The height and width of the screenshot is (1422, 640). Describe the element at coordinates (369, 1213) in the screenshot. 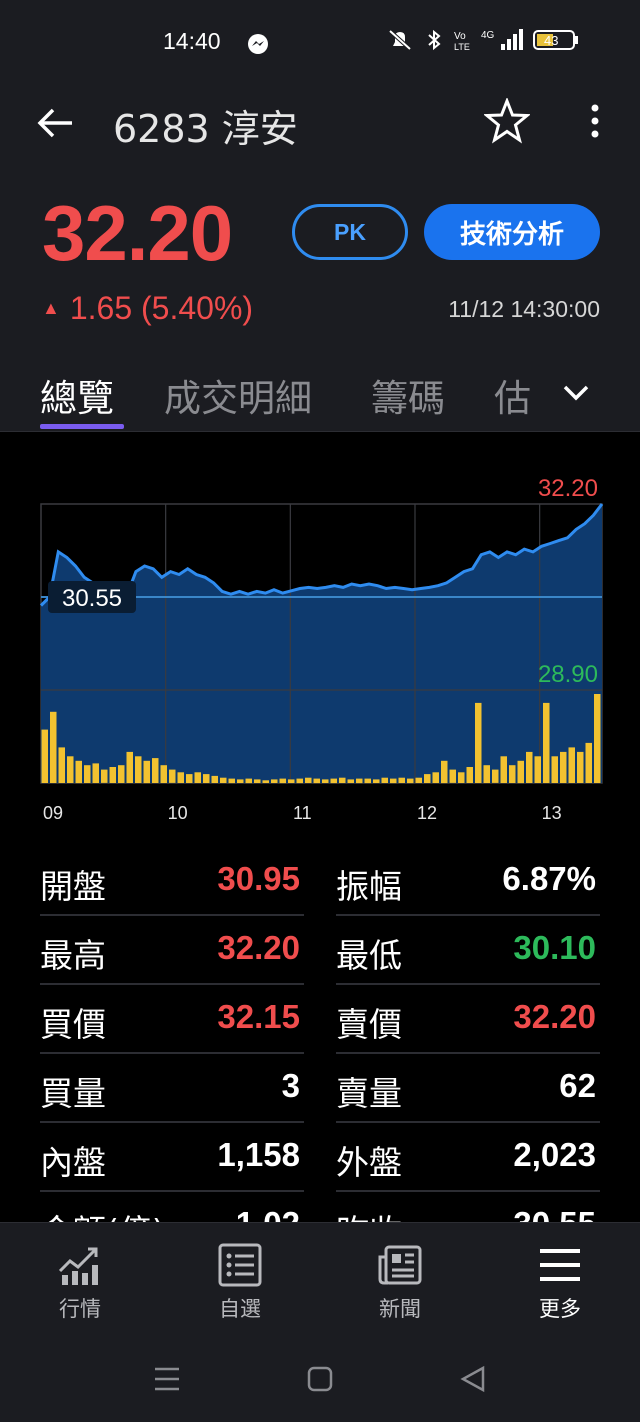

I see `stat-label: 昨收` at that location.